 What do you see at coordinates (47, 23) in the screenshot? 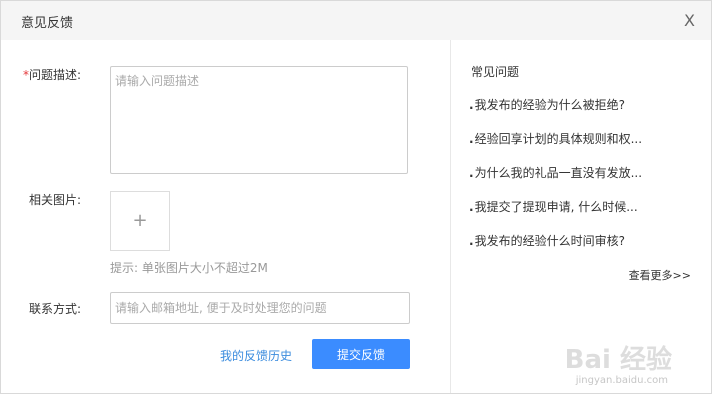
I see `dialog-title: 意见反馈` at bounding box center [47, 23].